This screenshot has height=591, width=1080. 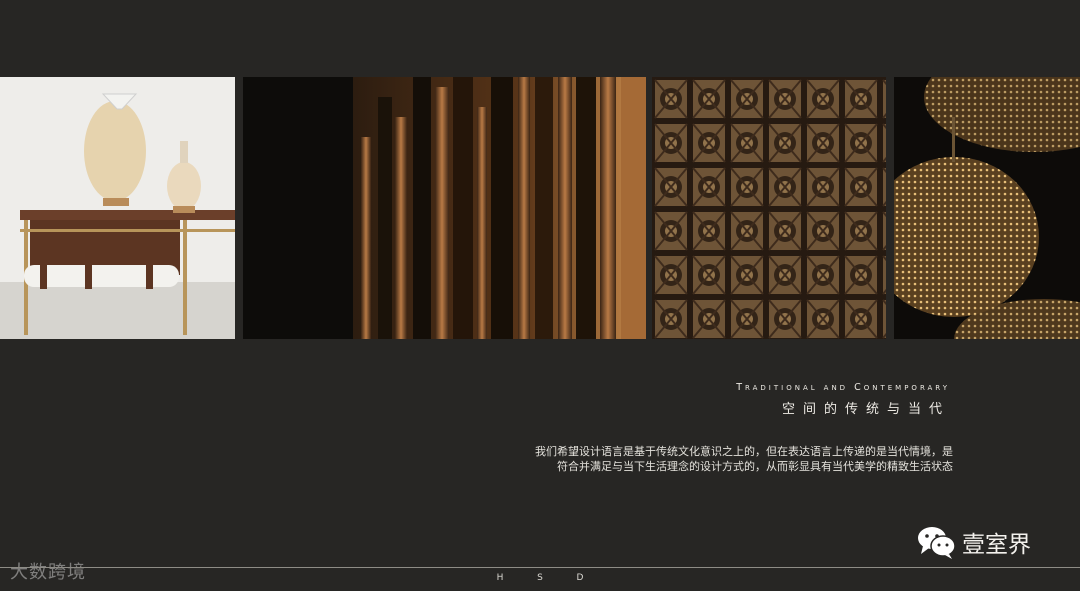 I want to click on heading-english: Traditional and Contemporary, so click(x=843, y=387).